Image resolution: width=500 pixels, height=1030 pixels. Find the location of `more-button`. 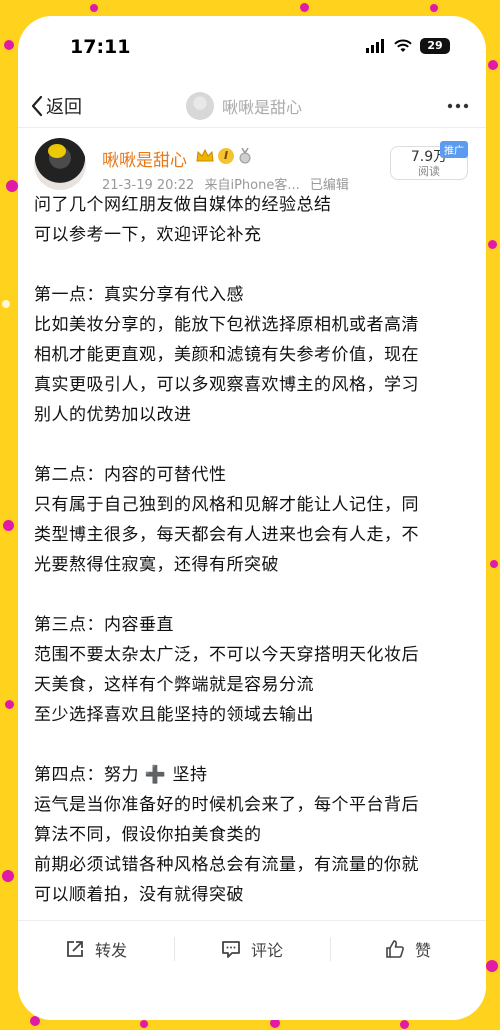

more-button is located at coordinates (458, 108).